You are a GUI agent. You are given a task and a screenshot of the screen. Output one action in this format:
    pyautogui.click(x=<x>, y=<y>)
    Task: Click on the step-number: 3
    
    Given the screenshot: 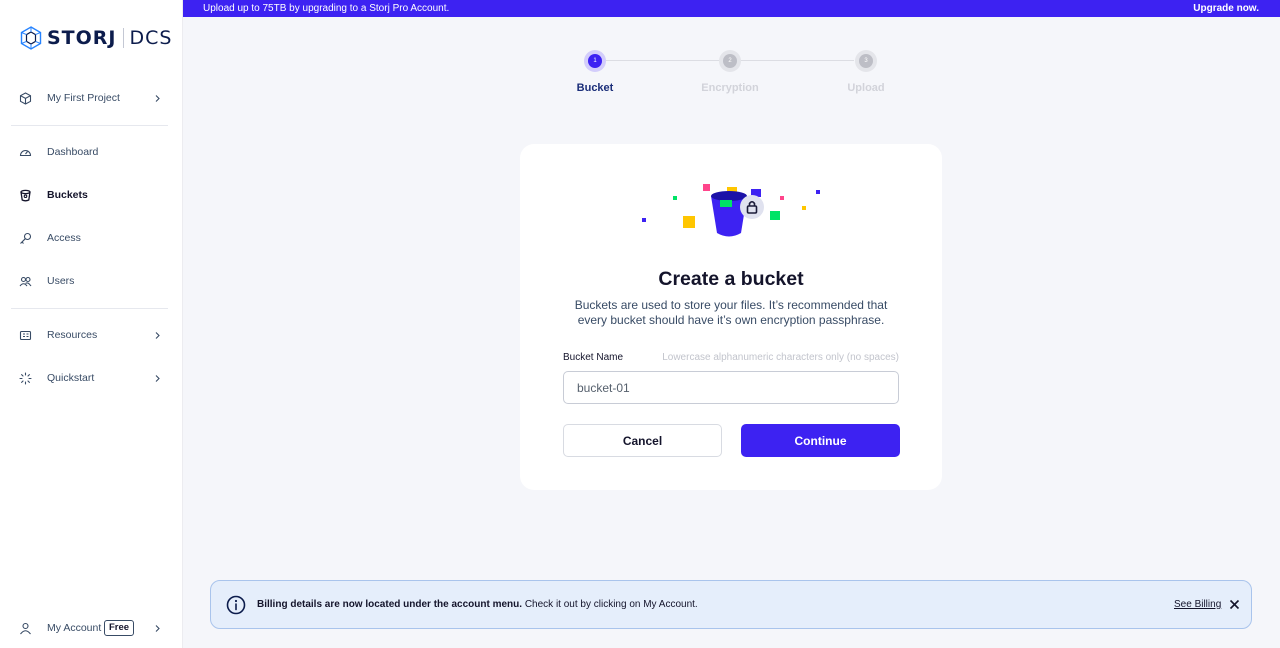 What is the action you would take?
    pyautogui.click(x=866, y=61)
    